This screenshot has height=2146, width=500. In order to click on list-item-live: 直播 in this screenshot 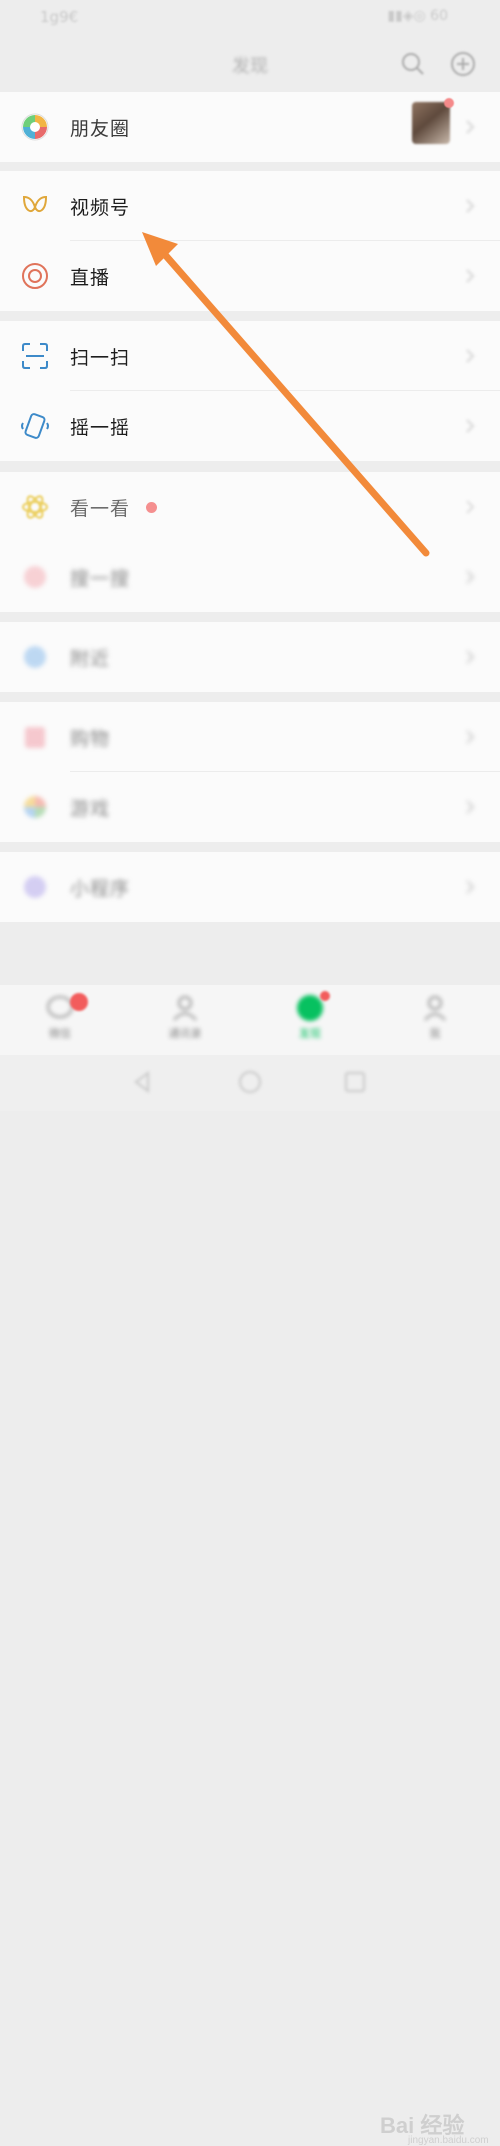, I will do `click(250, 276)`.